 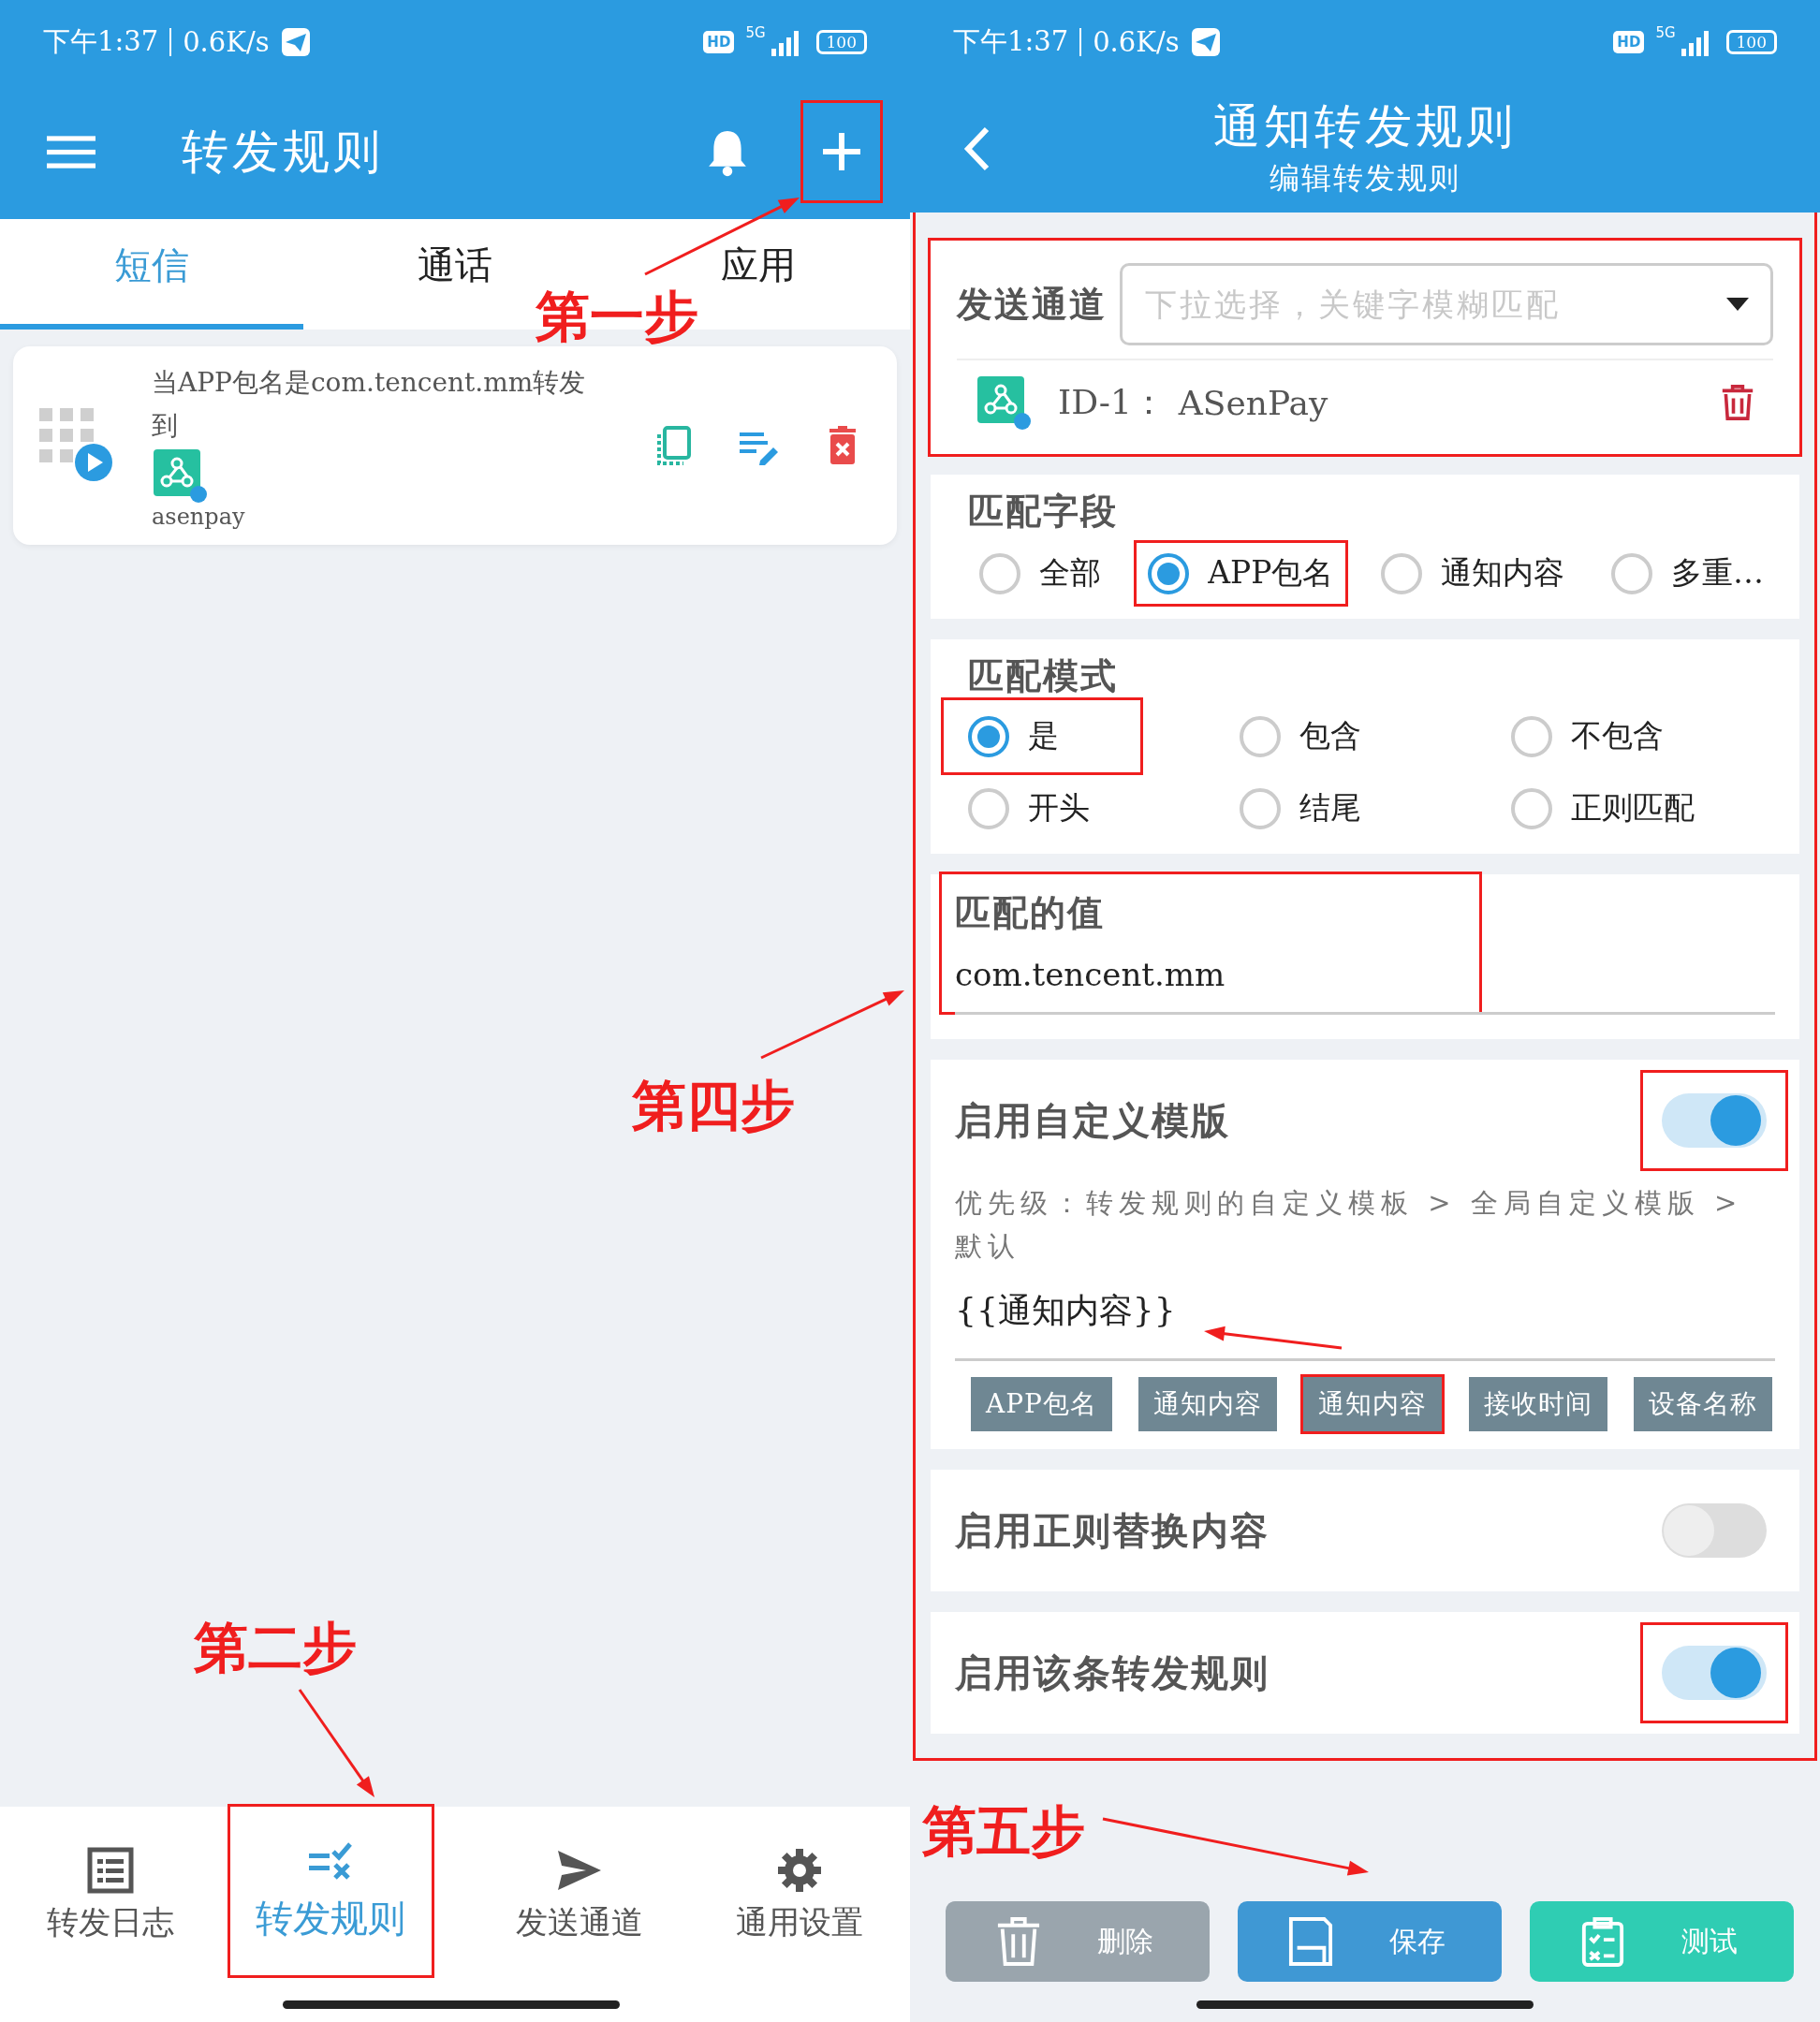 I want to click on template-field: {{通知内容}}, so click(x=1365, y=1311).